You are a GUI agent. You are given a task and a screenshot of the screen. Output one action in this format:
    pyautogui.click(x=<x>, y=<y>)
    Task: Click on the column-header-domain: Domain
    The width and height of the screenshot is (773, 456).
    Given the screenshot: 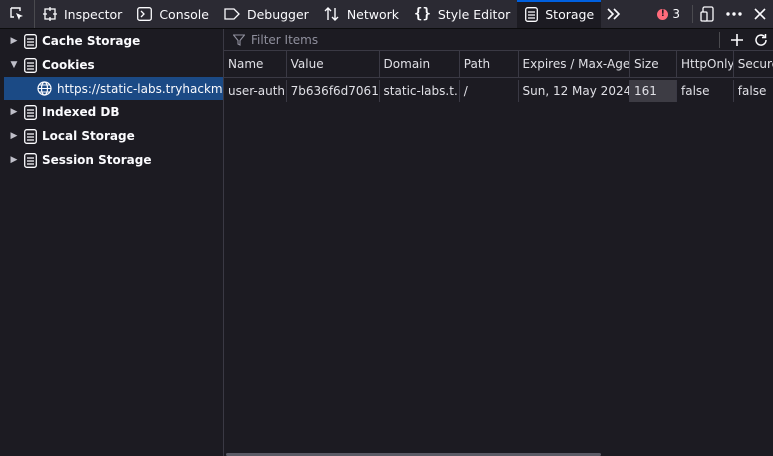 What is the action you would take?
    pyautogui.click(x=420, y=64)
    